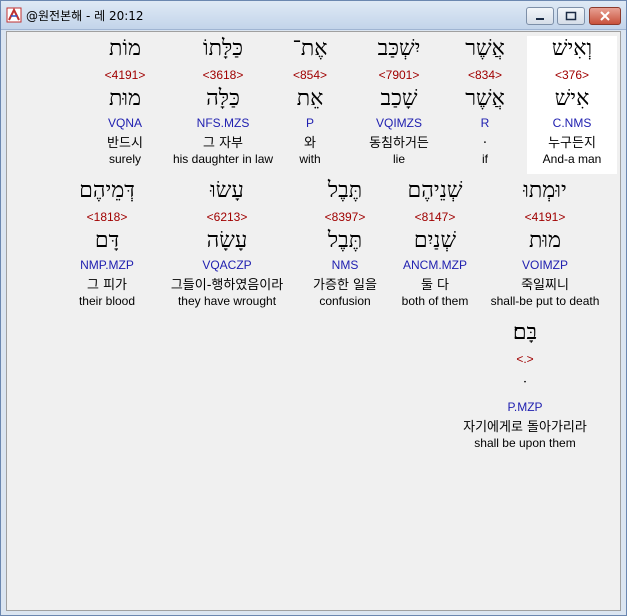 Image resolution: width=627 pixels, height=616 pixels. I want to click on minimize-icon, so click(540, 19).